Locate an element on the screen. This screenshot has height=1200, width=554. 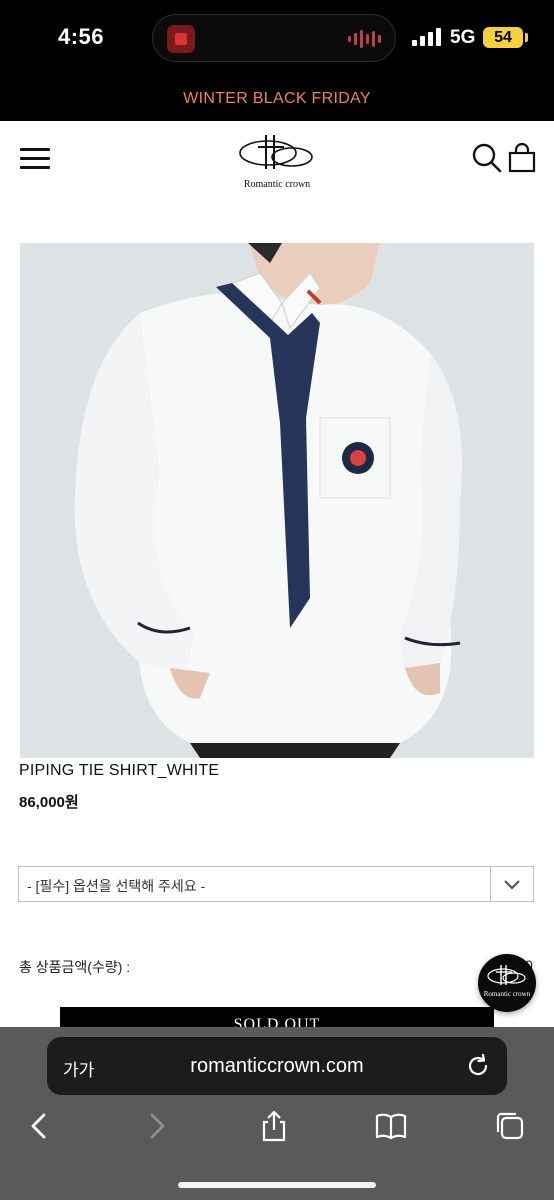
status-time: 4:56 is located at coordinates (81, 36).